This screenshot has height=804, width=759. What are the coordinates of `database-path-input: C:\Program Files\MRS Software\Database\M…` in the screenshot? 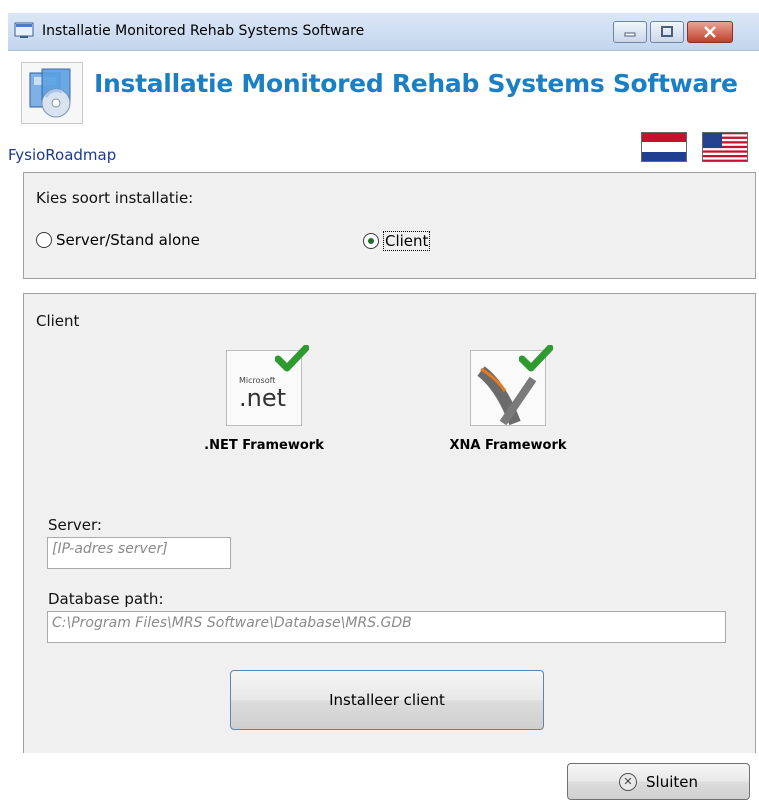 It's located at (386, 627).